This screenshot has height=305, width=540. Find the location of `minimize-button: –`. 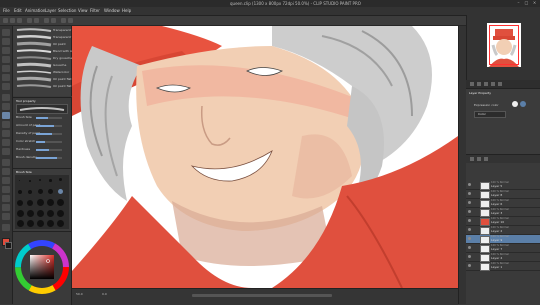

minimize-button: – is located at coordinates (518, 3).